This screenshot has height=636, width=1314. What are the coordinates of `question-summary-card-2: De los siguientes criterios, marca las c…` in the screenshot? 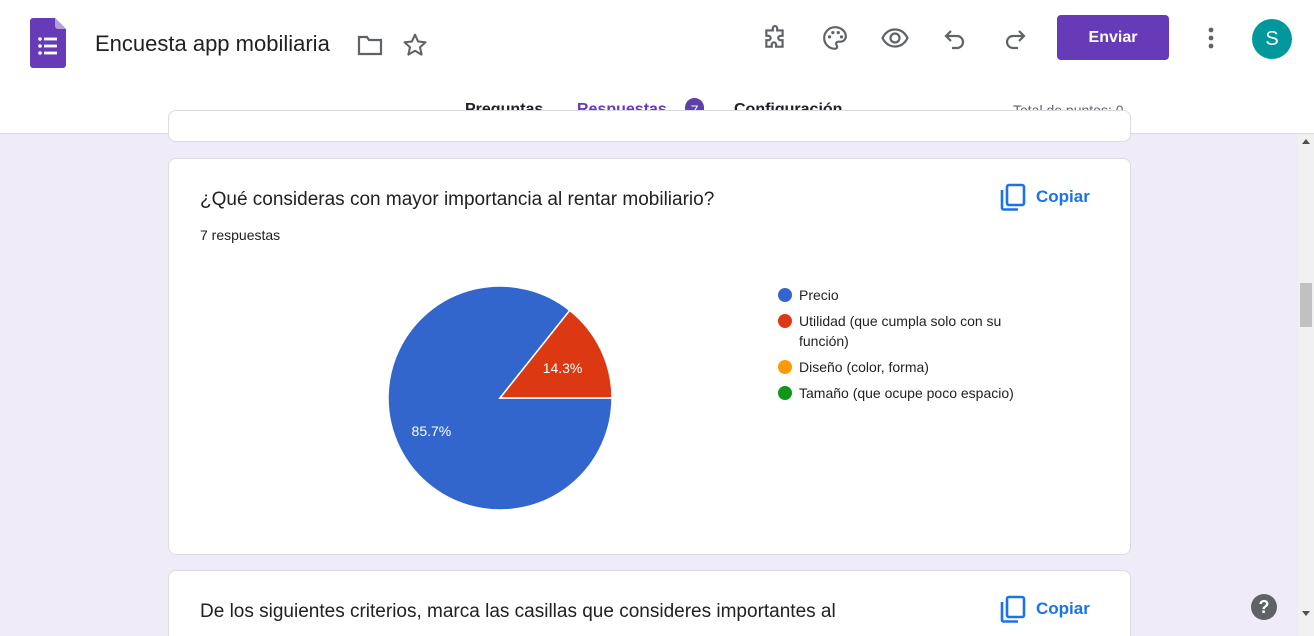 It's located at (649, 603).